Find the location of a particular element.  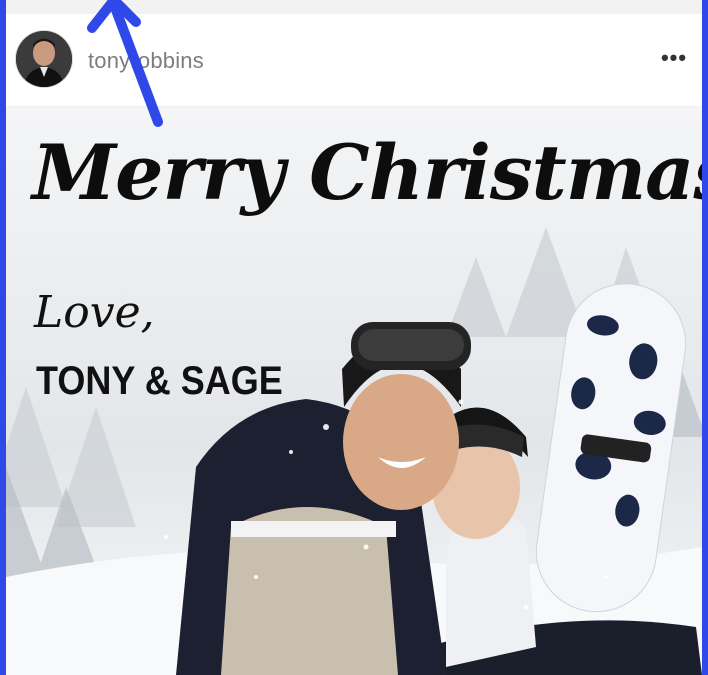

love-text: Love, is located at coordinates (94, 312).